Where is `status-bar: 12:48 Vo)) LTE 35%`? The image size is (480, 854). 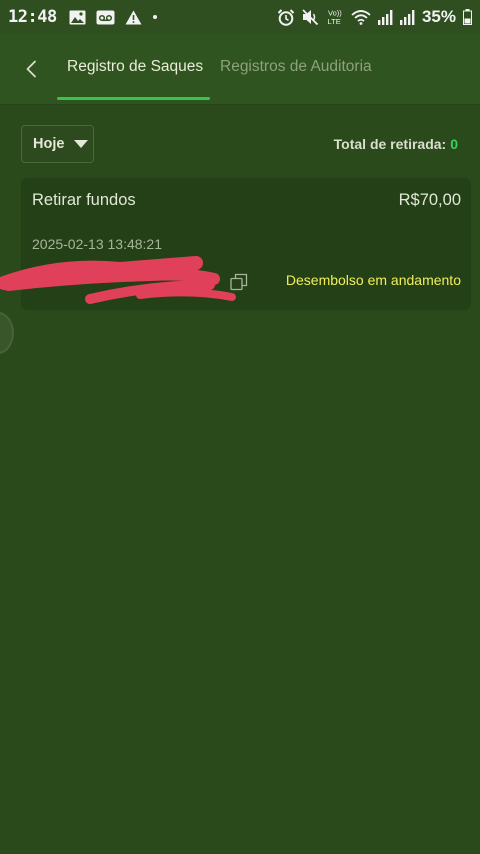 status-bar: 12:48 Vo)) LTE 35% is located at coordinates (240, 17).